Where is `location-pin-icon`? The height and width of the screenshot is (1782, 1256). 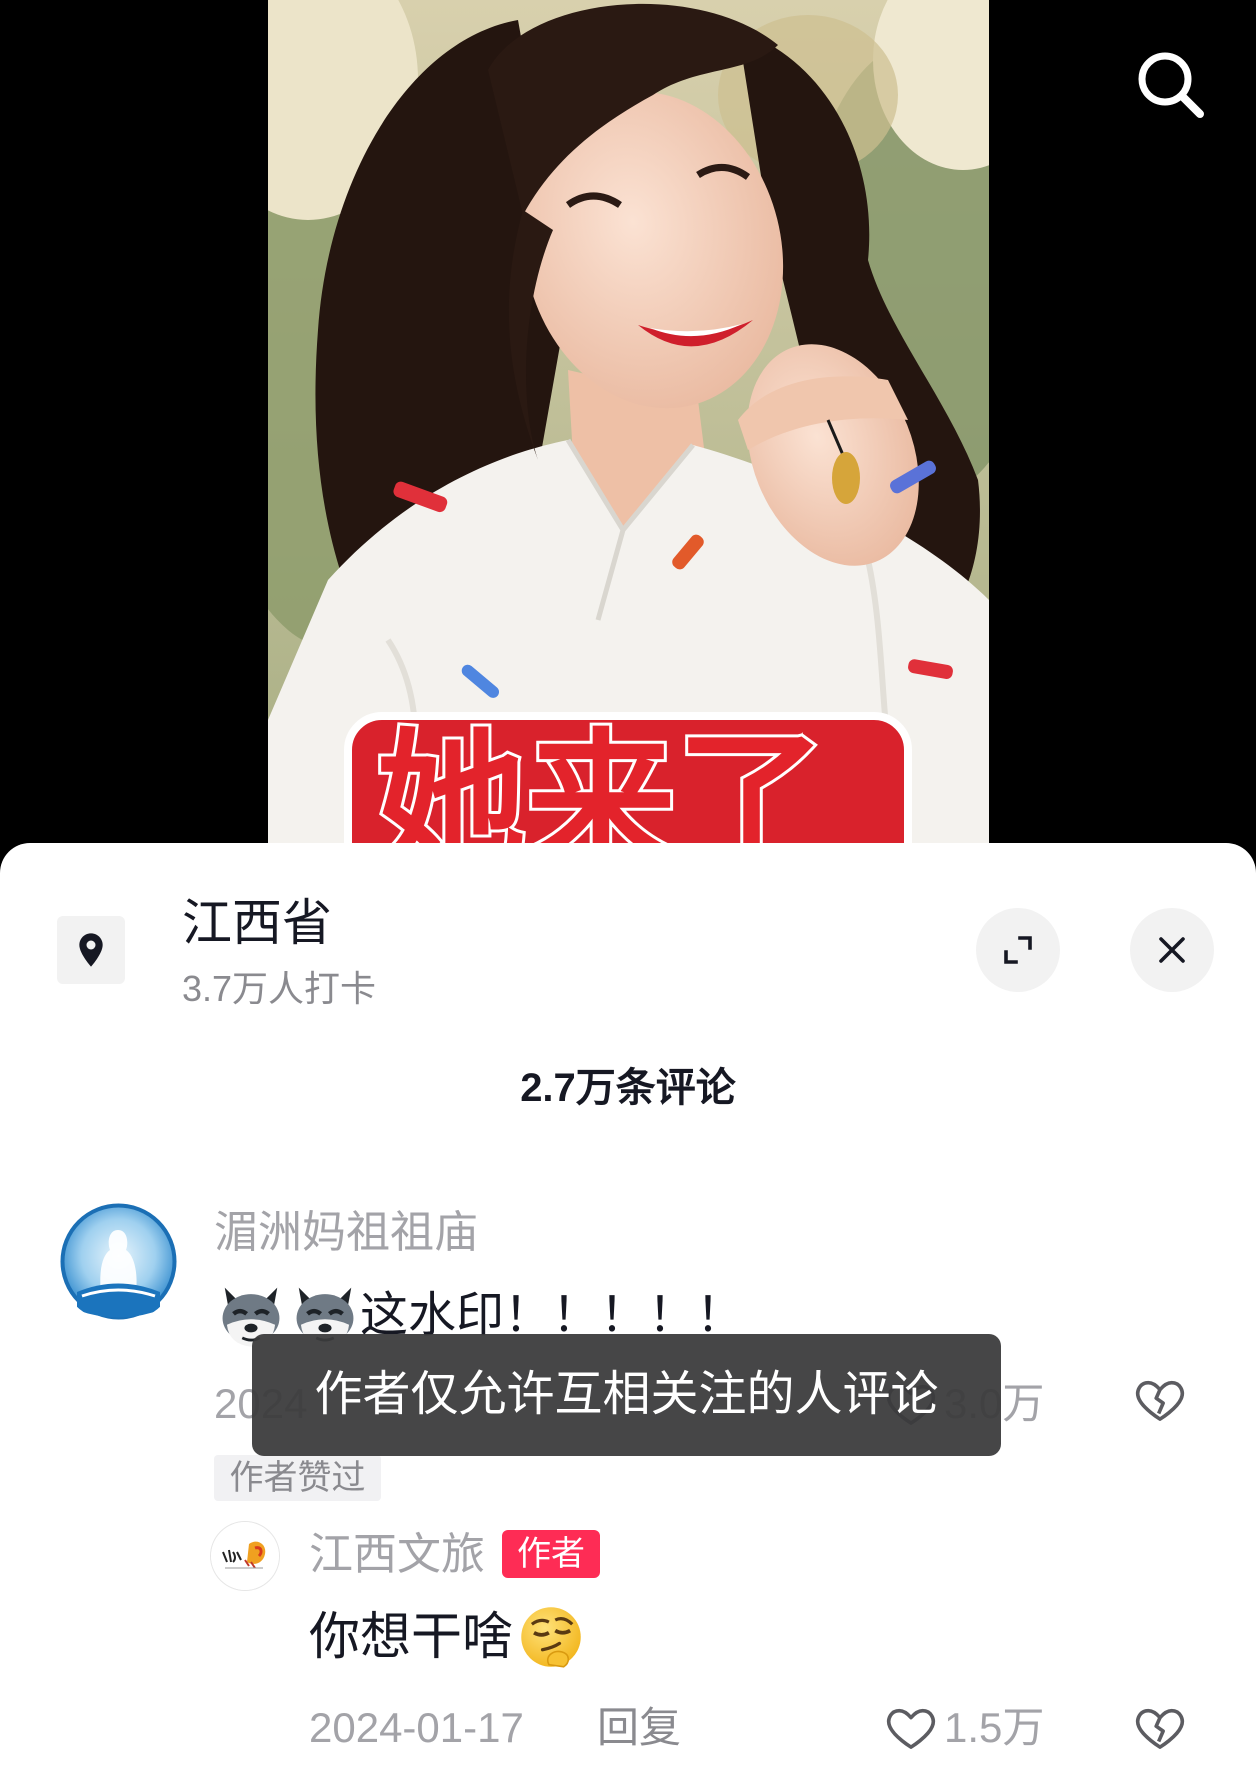
location-pin-icon is located at coordinates (91, 950).